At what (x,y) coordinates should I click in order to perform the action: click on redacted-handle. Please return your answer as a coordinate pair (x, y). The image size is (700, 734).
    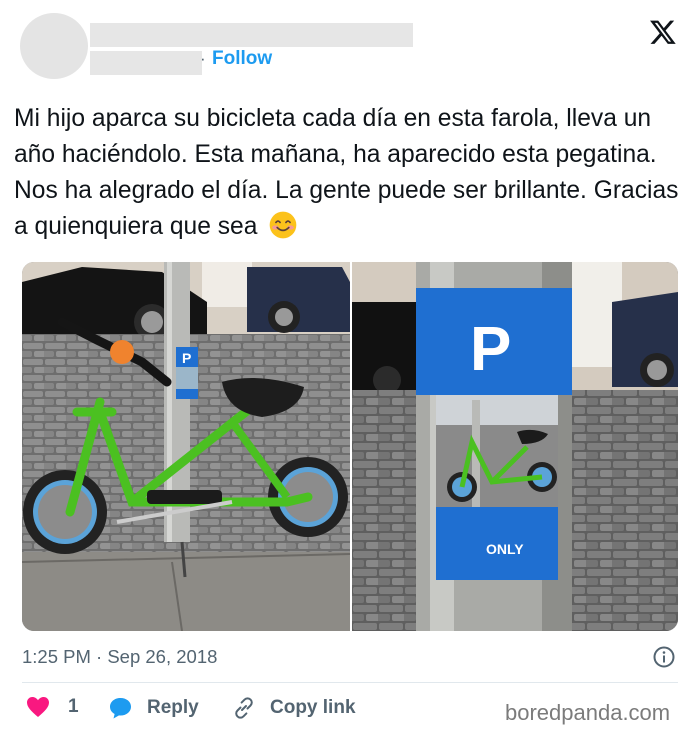
    Looking at the image, I should click on (146, 63).